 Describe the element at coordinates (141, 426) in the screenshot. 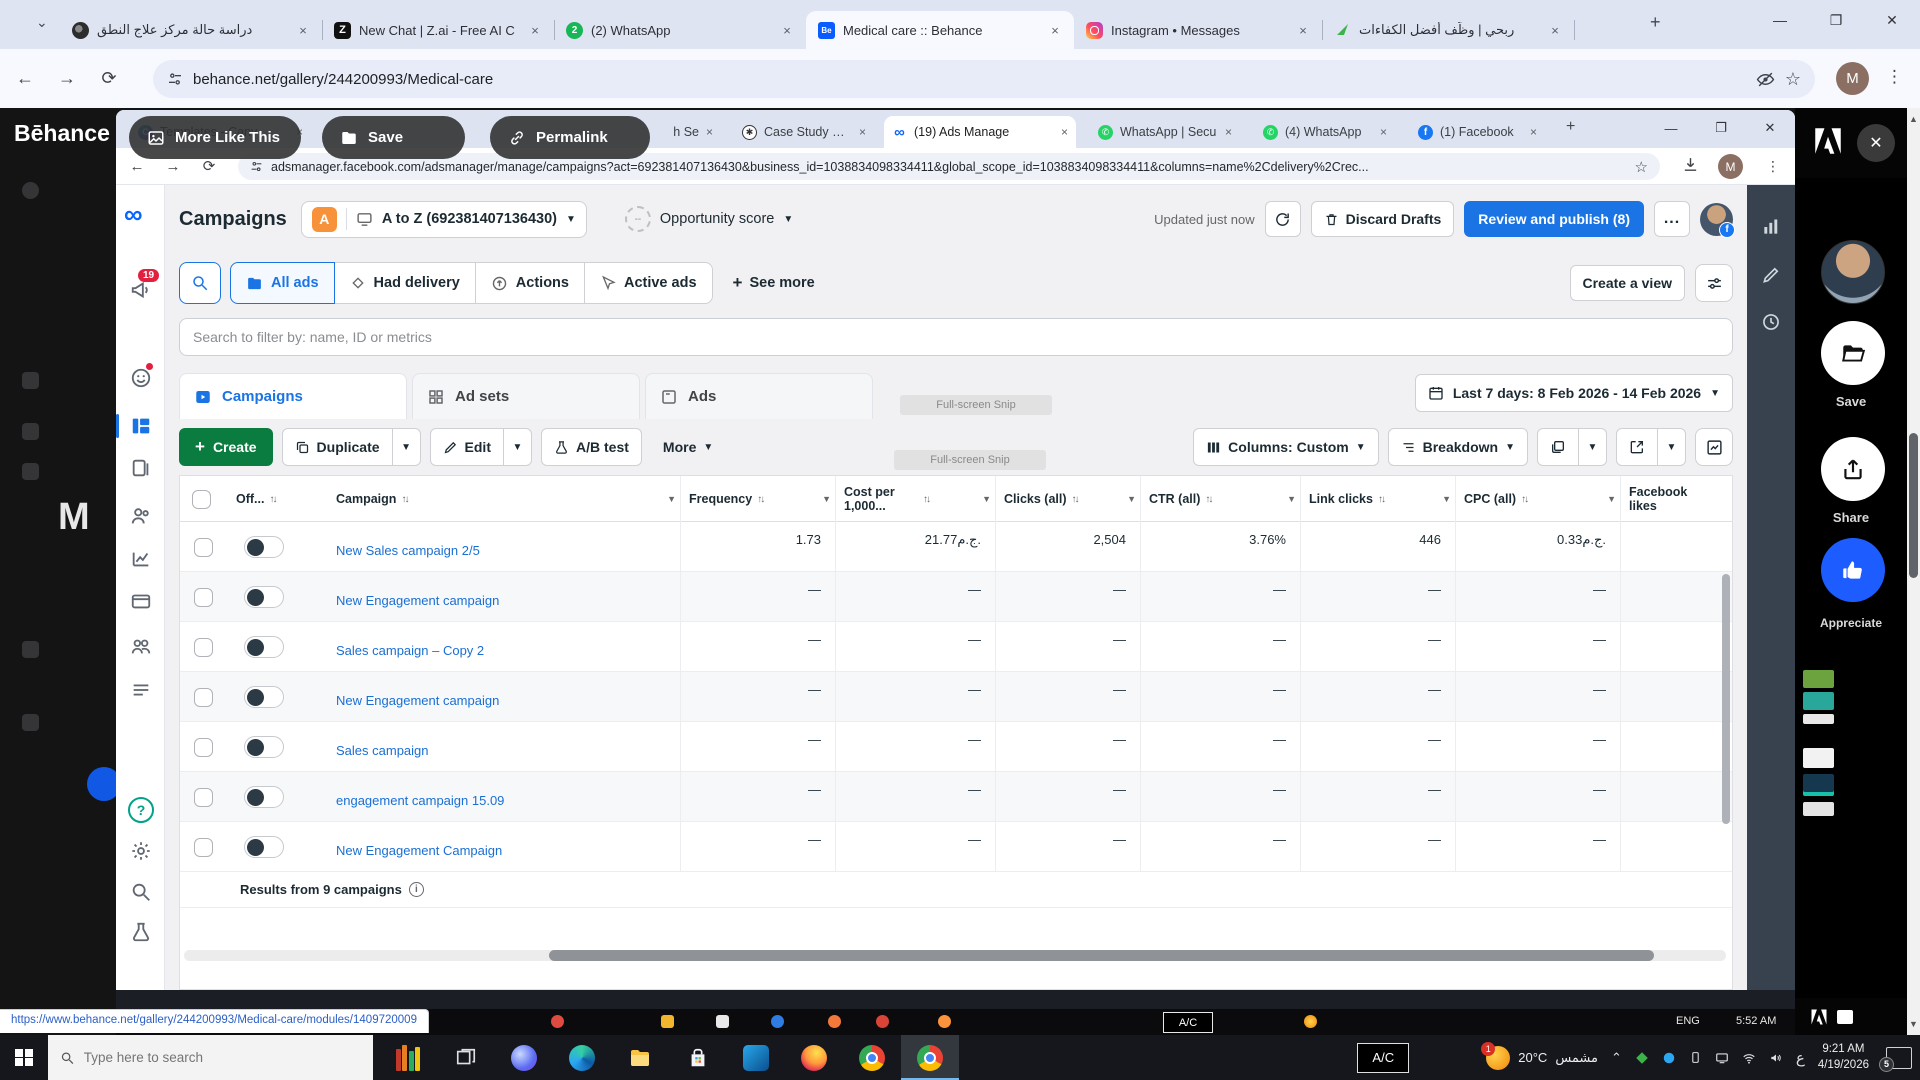

I see `ads-manager-grid-icon` at that location.